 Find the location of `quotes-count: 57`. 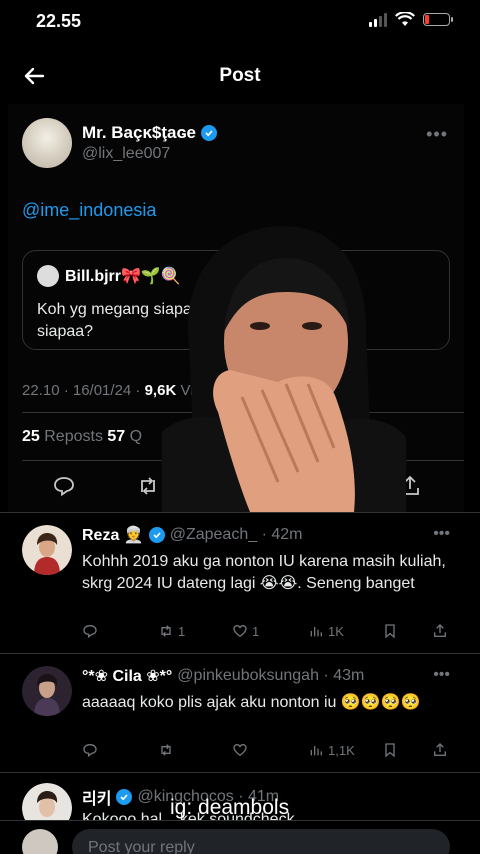

quotes-count: 57 is located at coordinates (116, 436).